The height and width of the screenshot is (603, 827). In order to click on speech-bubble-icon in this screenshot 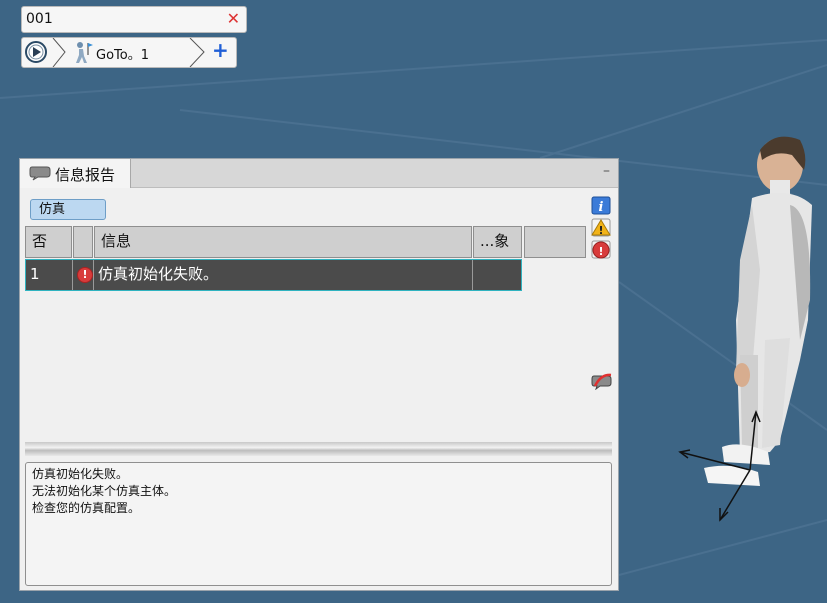, I will do `click(40, 173)`.